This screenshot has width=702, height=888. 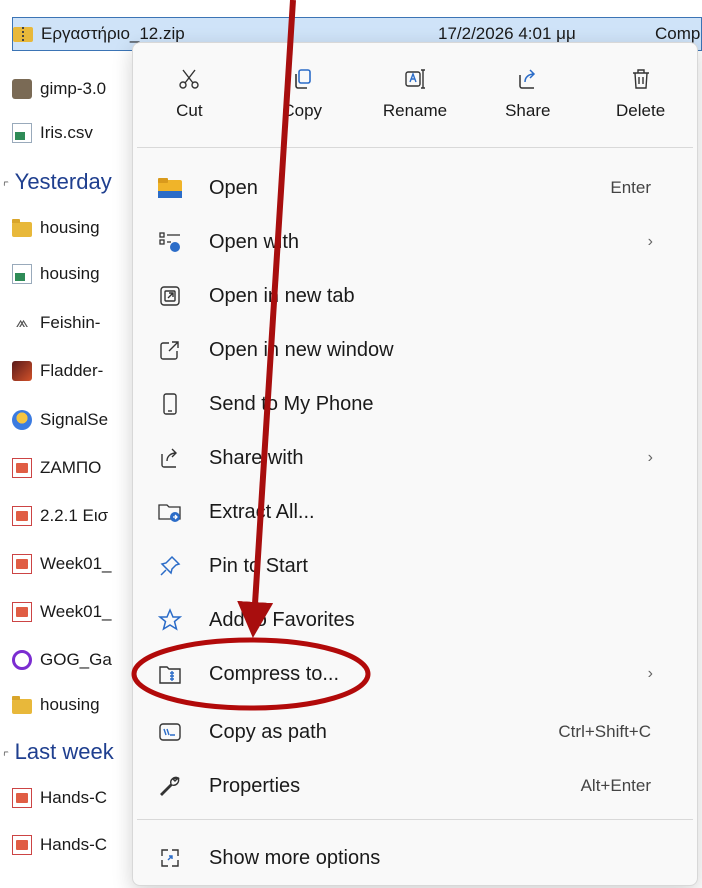 I want to click on share-label: Share, so click(x=528, y=110).